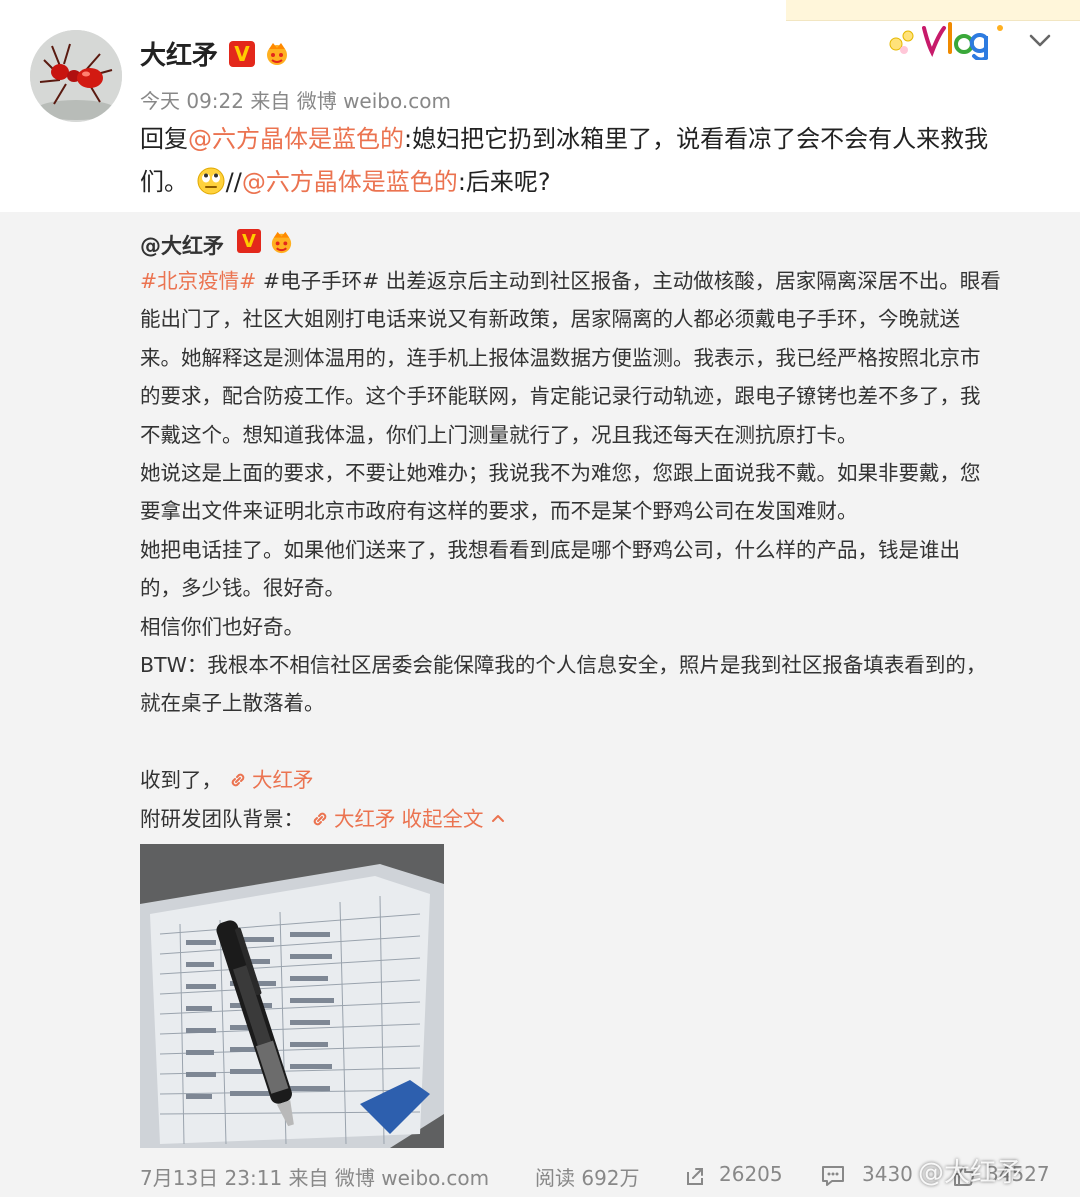 This screenshot has width=1080, height=1197. What do you see at coordinates (198, 281) in the screenshot?
I see `hashtag-beijing-epidemic: #北京疫情#` at bounding box center [198, 281].